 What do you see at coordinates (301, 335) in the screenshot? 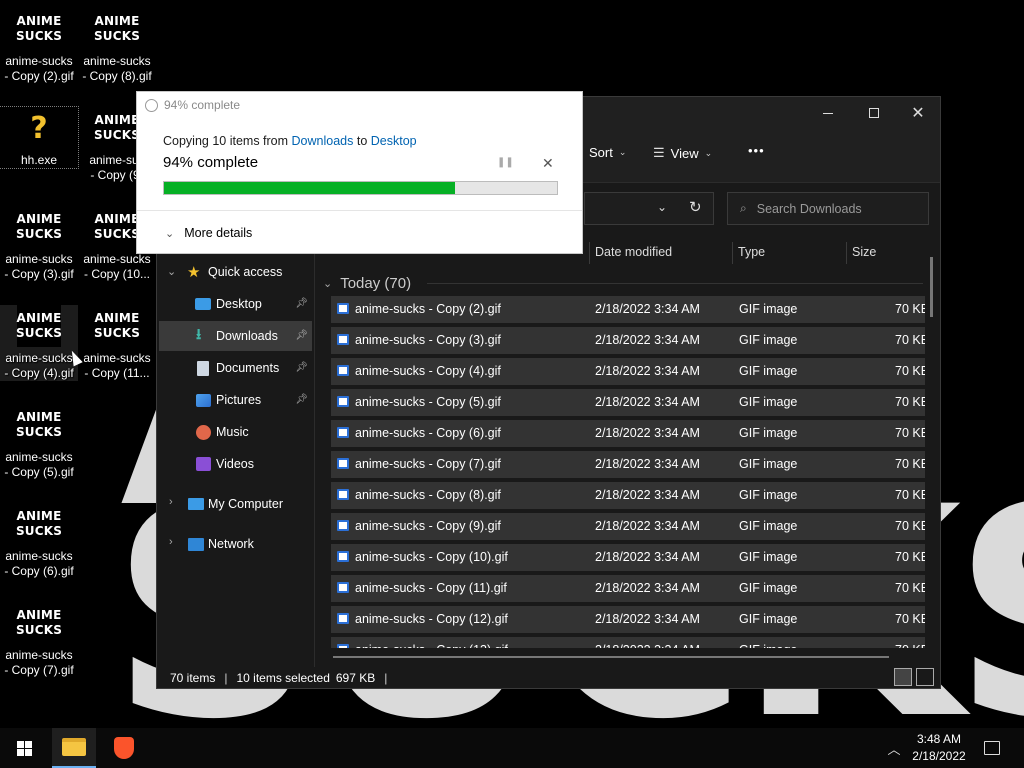
I see `pin-icon: 📌︎` at bounding box center [301, 335].